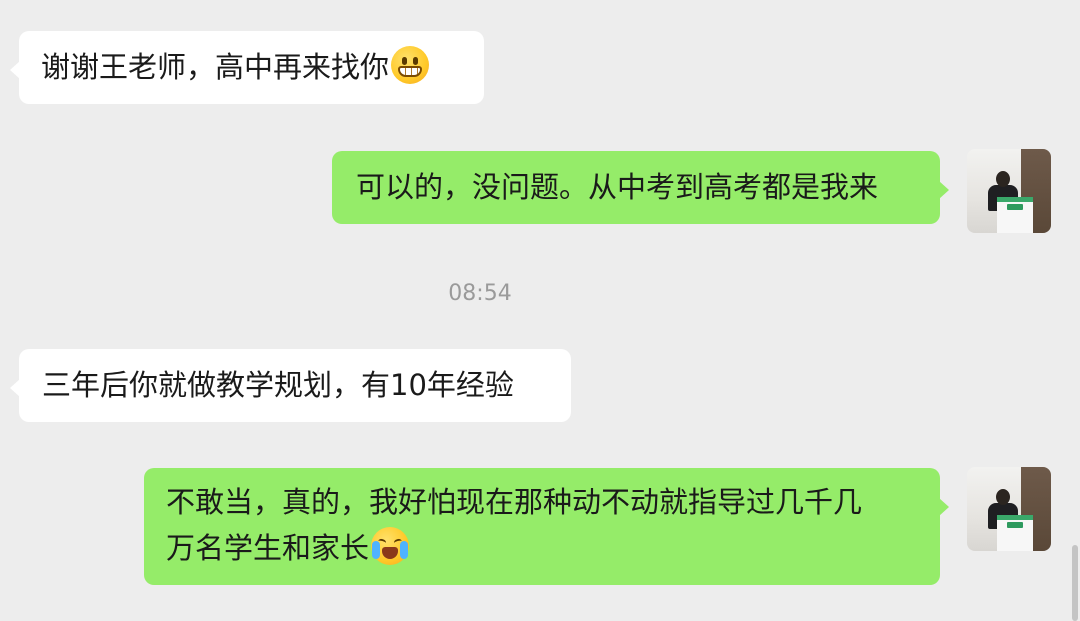 The height and width of the screenshot is (621, 1080). What do you see at coordinates (410, 65) in the screenshot?
I see `grin-icon` at bounding box center [410, 65].